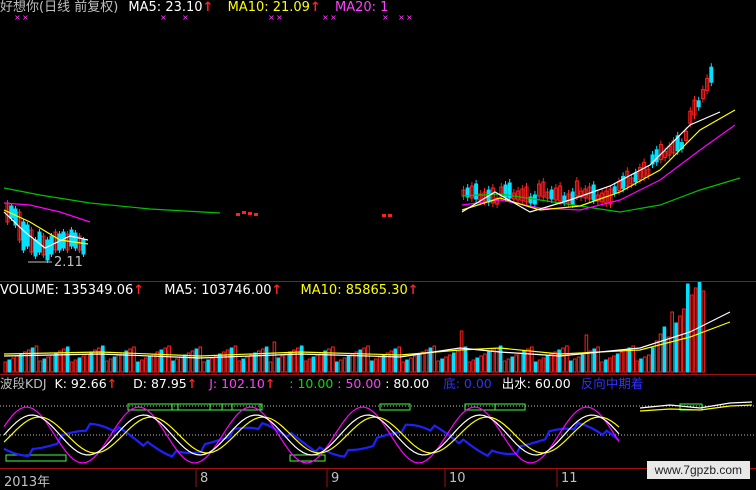  I want to click on kdj-k-line, so click(696, 405).